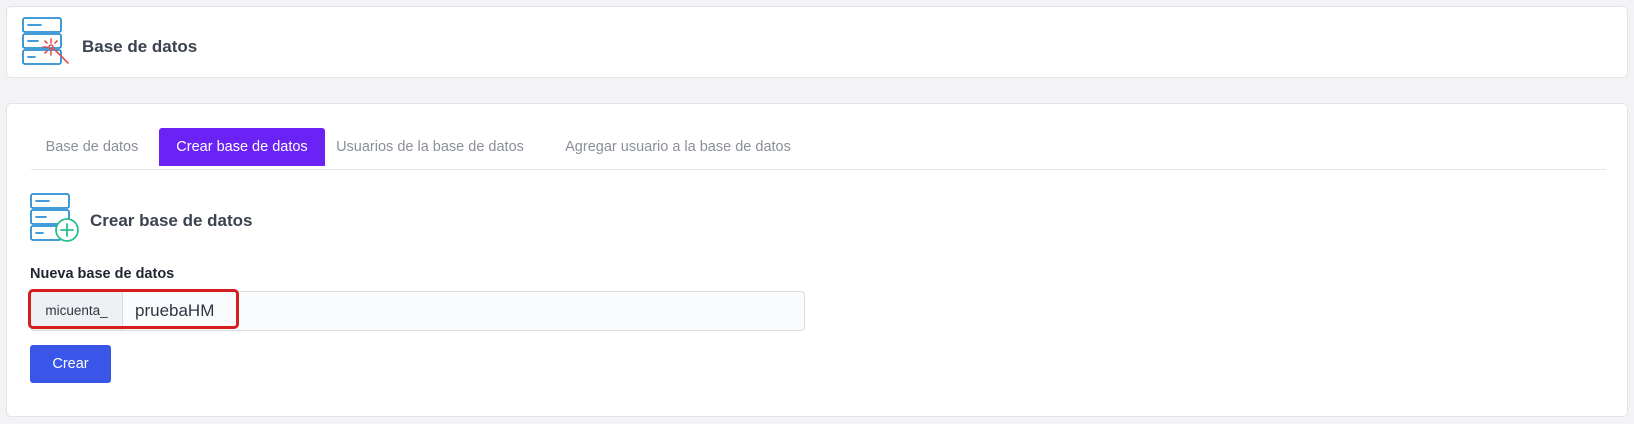 The width and height of the screenshot is (1634, 424). What do you see at coordinates (171, 220) in the screenshot?
I see `section-title: Crear base de datos` at bounding box center [171, 220].